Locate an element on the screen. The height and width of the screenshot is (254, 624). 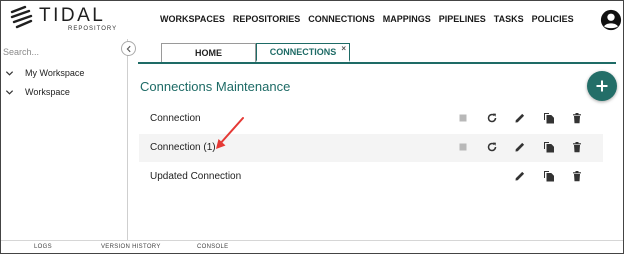
tab-label: HOME is located at coordinates (208, 53).